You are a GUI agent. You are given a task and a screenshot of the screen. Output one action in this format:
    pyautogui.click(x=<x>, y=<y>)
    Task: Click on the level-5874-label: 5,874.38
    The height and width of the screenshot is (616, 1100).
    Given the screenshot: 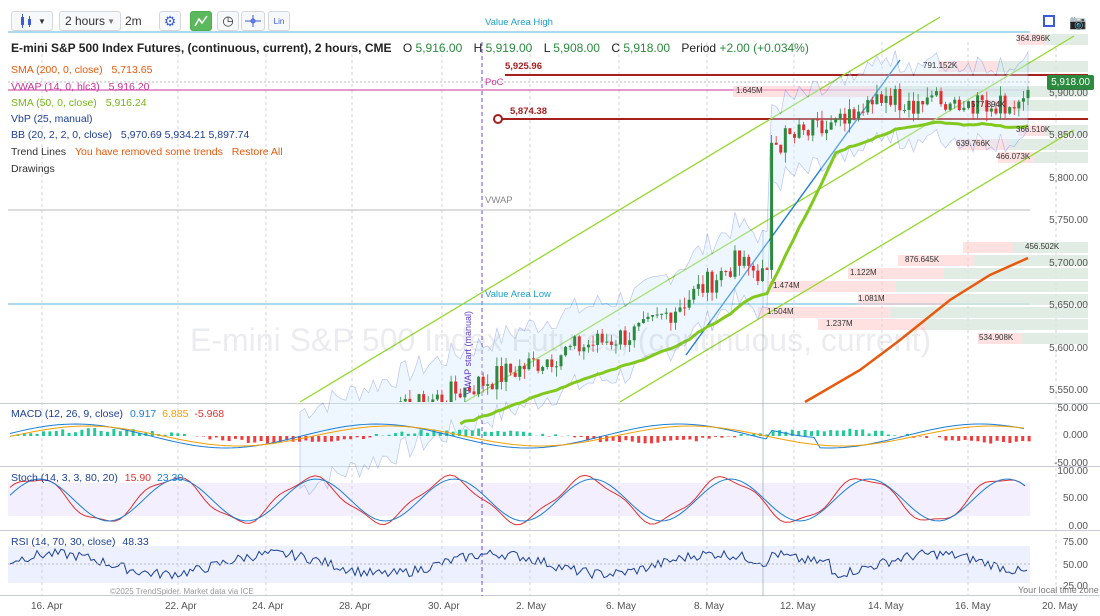 What is the action you would take?
    pyautogui.click(x=528, y=111)
    